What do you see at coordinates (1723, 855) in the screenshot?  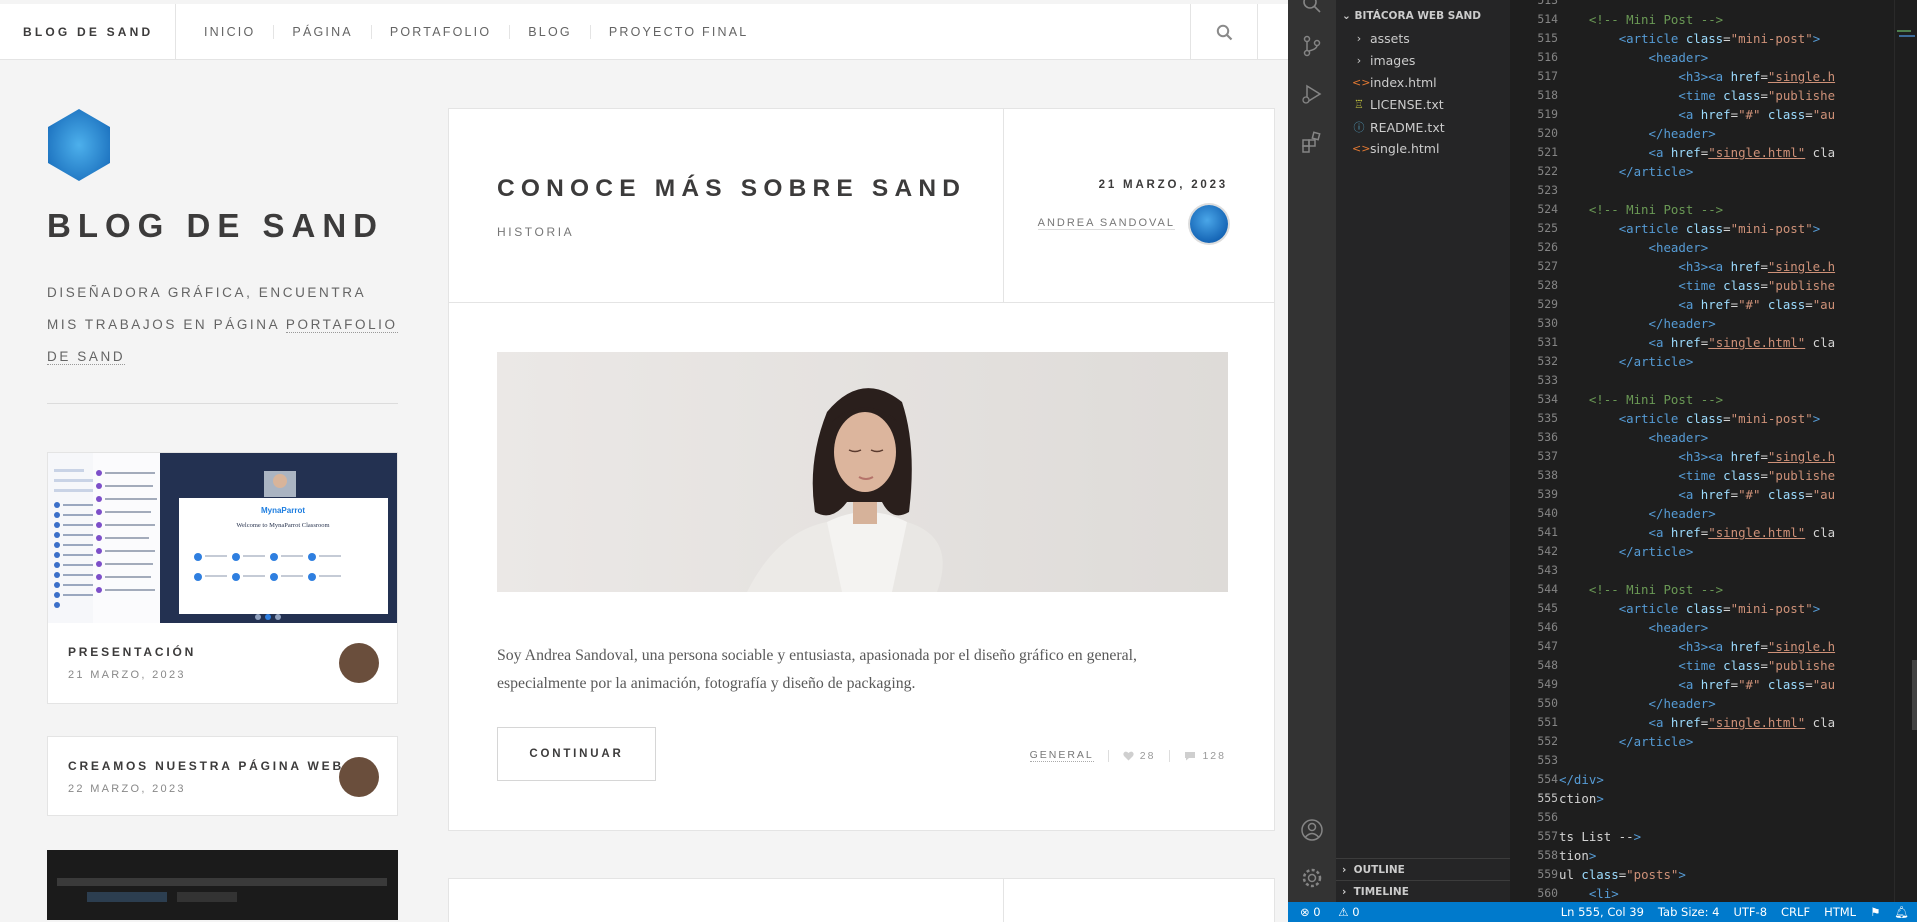 I see `code-line: tion>` at bounding box center [1723, 855].